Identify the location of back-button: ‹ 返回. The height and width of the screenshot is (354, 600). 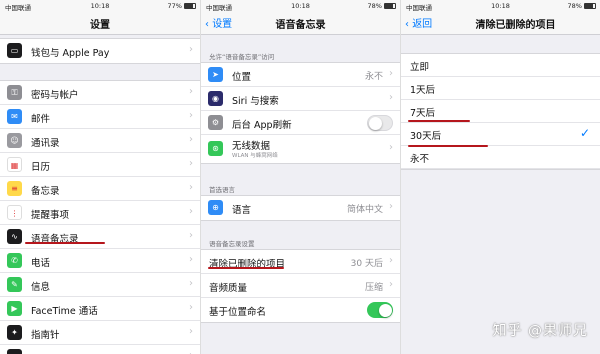
(418, 22).